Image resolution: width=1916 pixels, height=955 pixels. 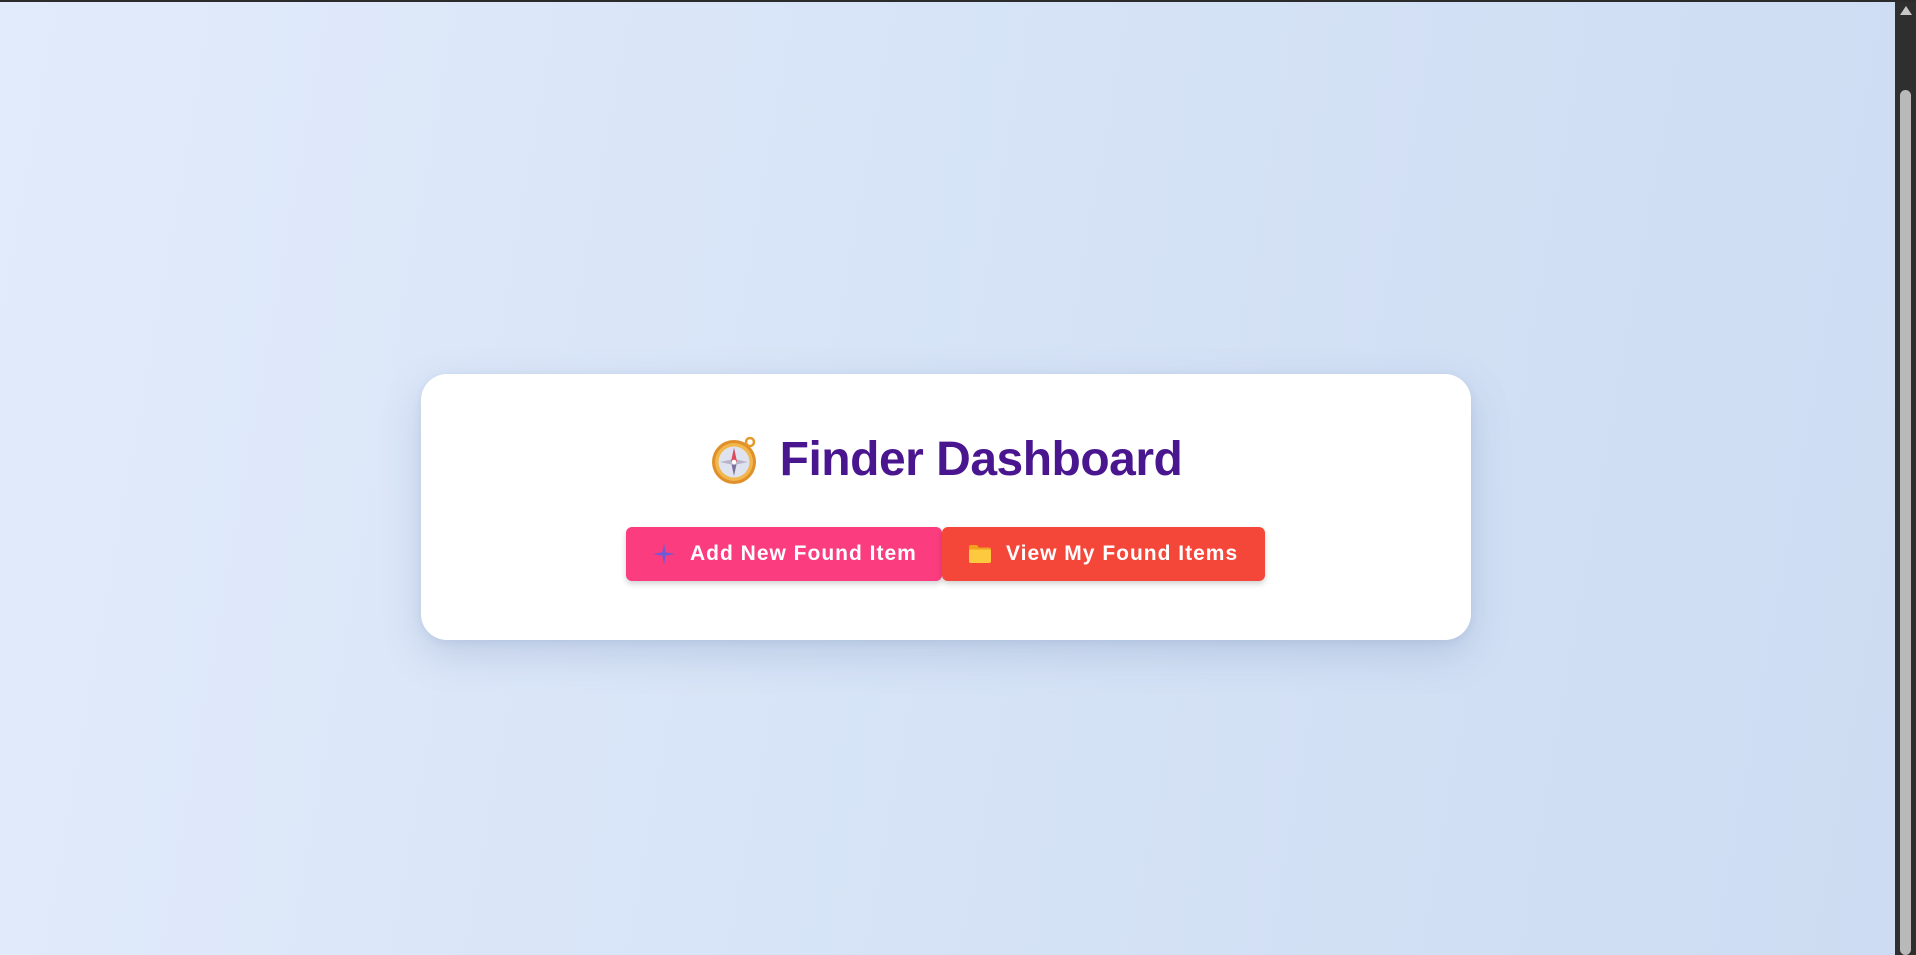 What do you see at coordinates (736, 460) in the screenshot?
I see `compass-icon` at bounding box center [736, 460].